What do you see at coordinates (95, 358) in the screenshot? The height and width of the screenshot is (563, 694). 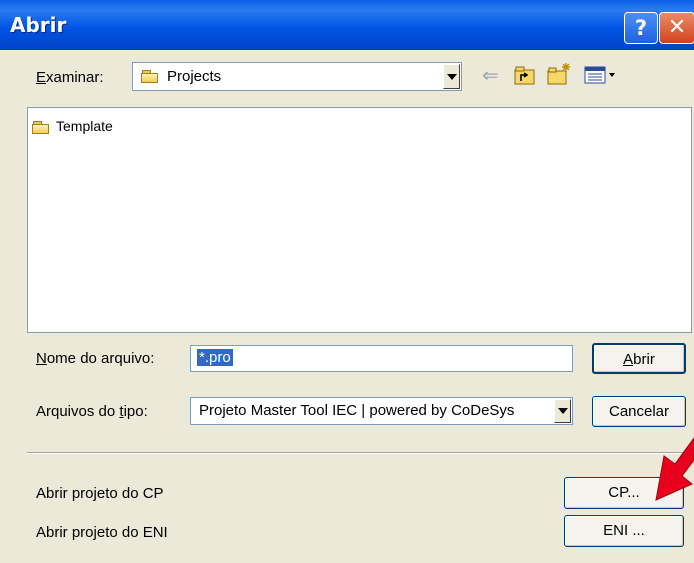 I see `filename-label: Nome do arquivo:` at bounding box center [95, 358].